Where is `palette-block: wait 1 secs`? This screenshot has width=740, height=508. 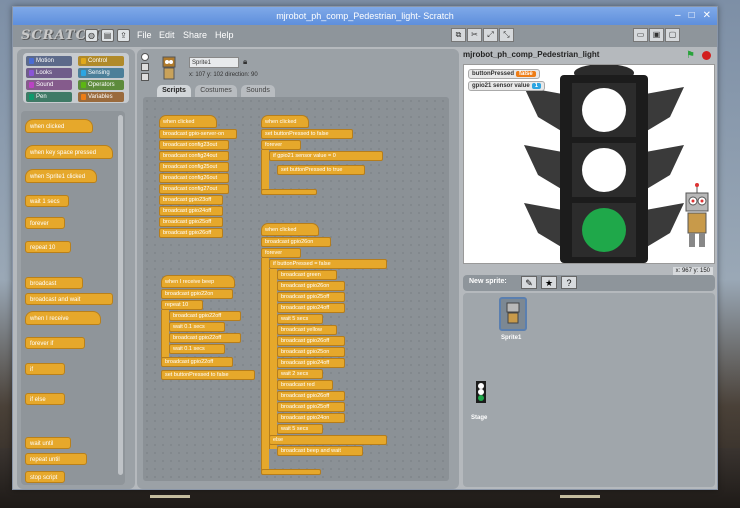
palette-block: wait 1 secs is located at coordinates (47, 201).